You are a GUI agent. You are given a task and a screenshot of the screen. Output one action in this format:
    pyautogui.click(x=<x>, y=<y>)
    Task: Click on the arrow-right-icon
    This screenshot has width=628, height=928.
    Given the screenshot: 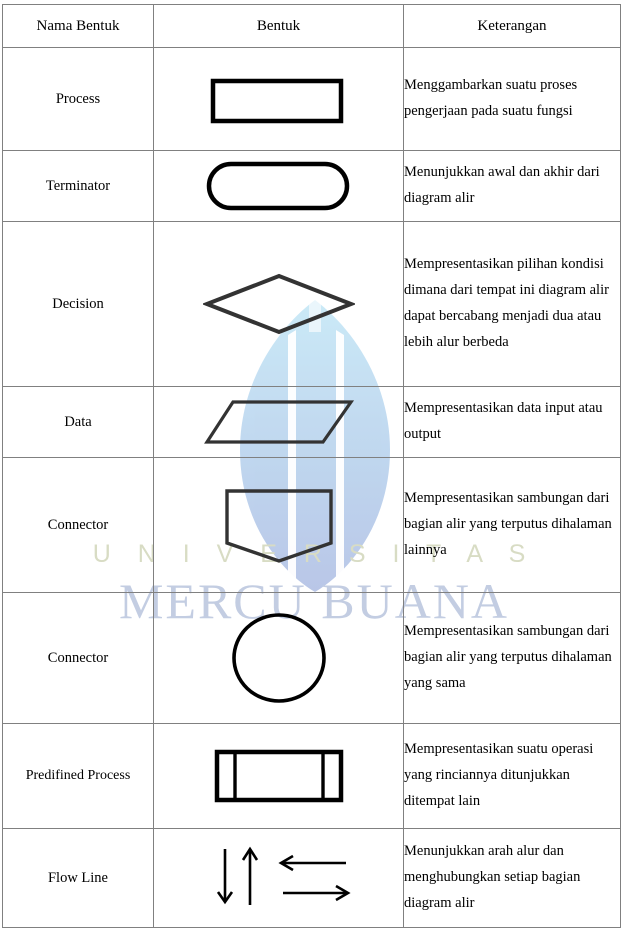 What is the action you would take?
    pyautogui.click(x=316, y=893)
    